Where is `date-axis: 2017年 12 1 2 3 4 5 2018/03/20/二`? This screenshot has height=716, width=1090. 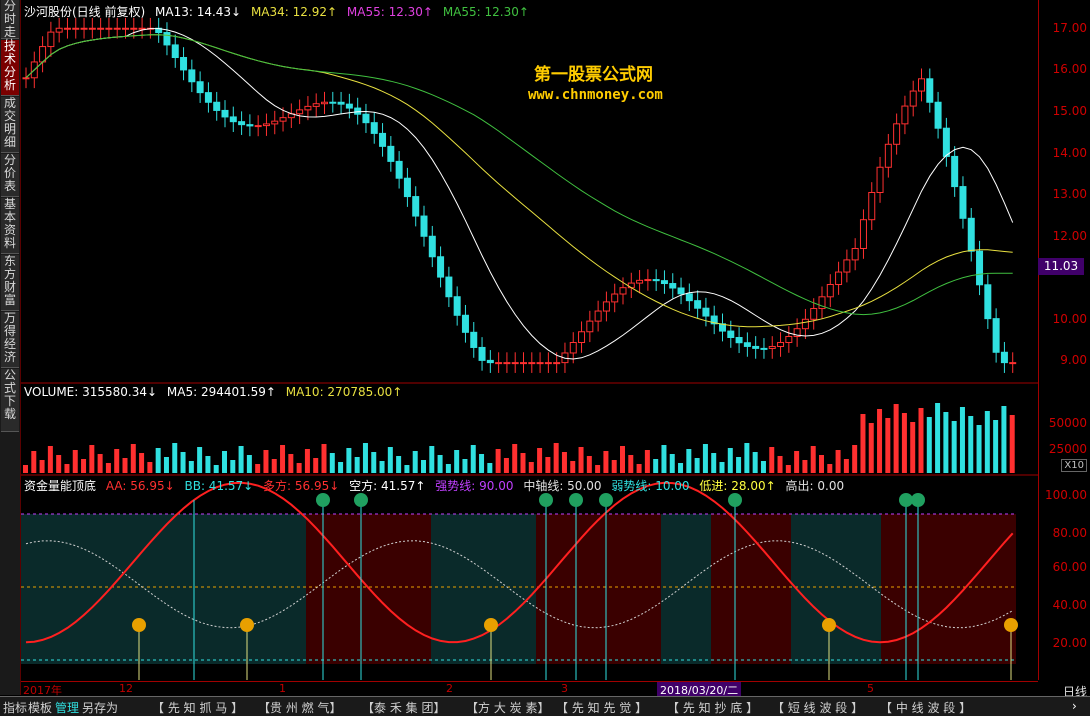
date-axis: 2017年 12 1 2 3 4 5 2018/03/20/二 is located at coordinates (529, 689).